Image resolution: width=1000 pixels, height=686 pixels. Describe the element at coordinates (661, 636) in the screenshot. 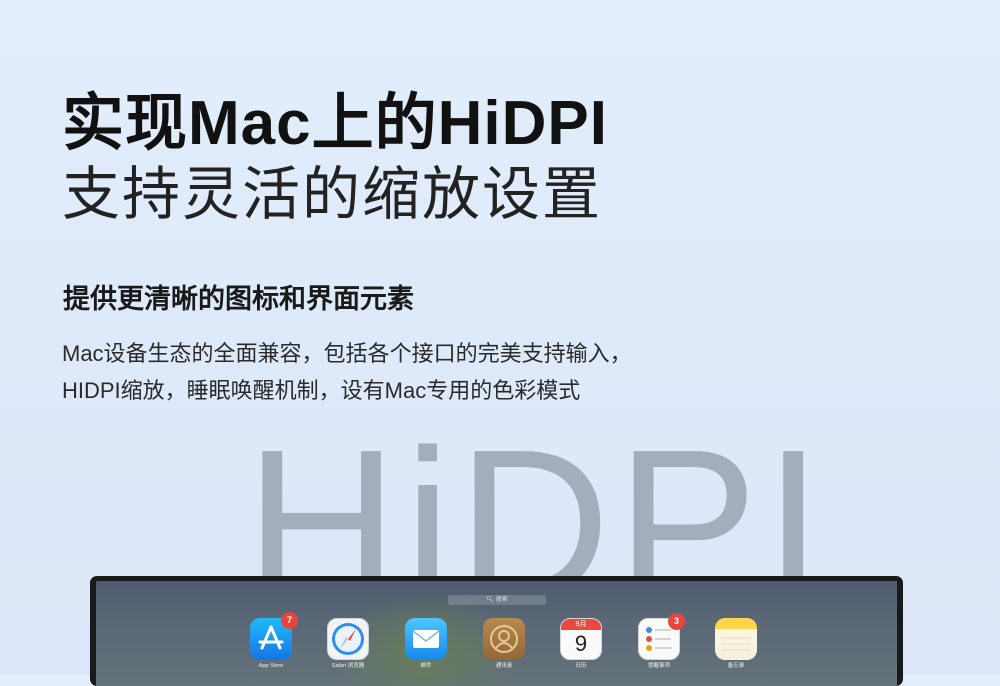

I see `reminders-icon: 3` at that location.